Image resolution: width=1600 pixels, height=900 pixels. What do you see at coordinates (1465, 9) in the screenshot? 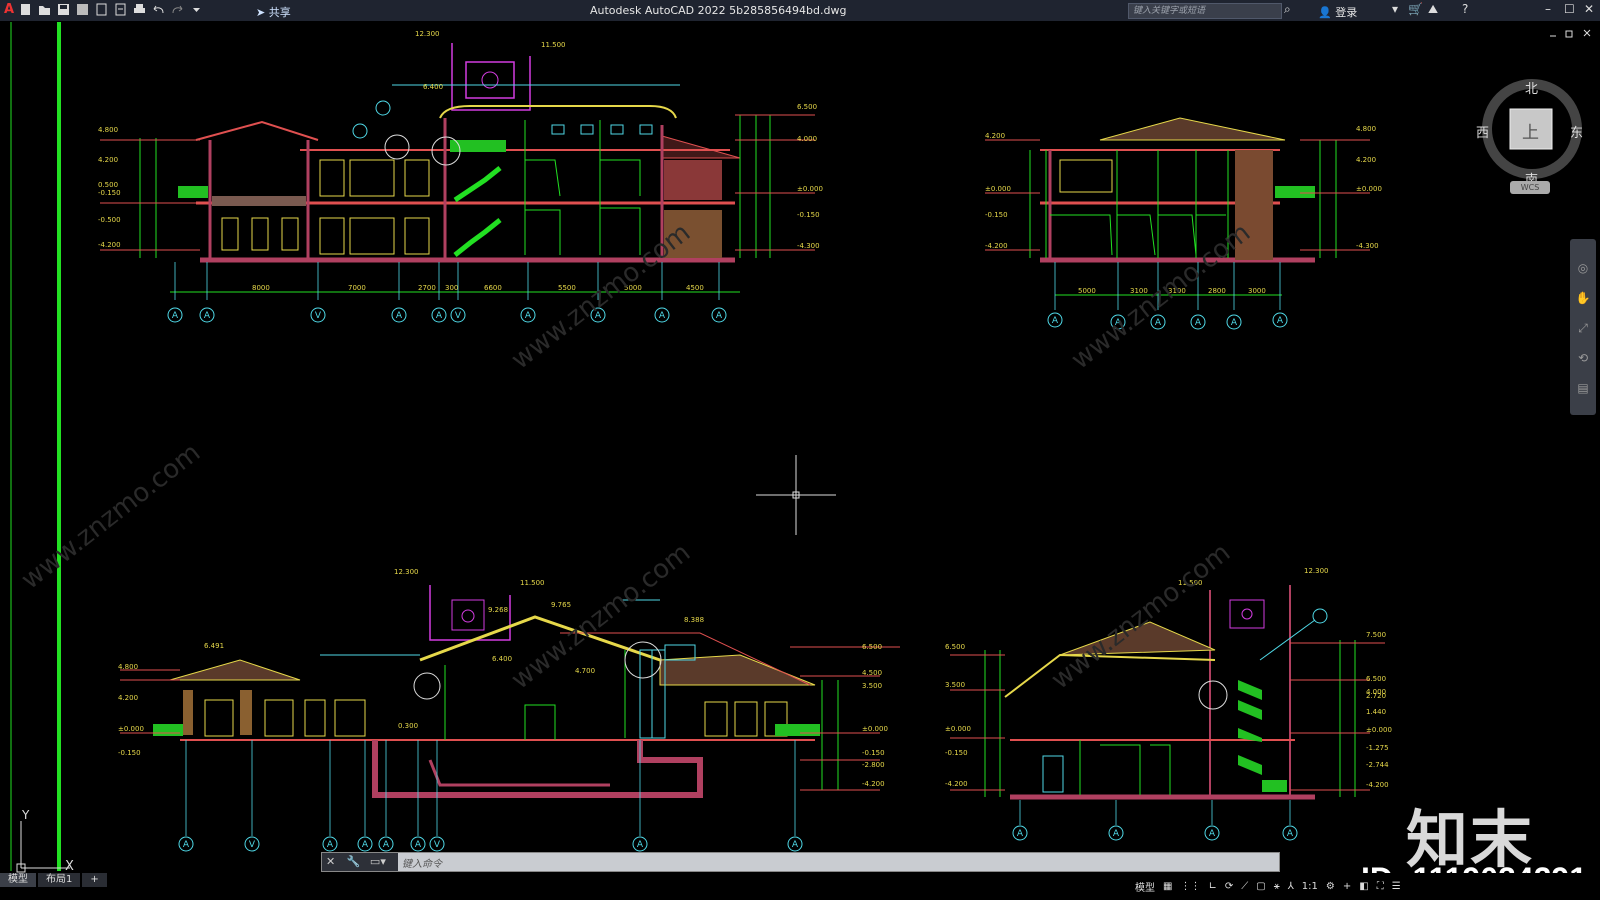
I see `help-icon: ?` at bounding box center [1465, 9].